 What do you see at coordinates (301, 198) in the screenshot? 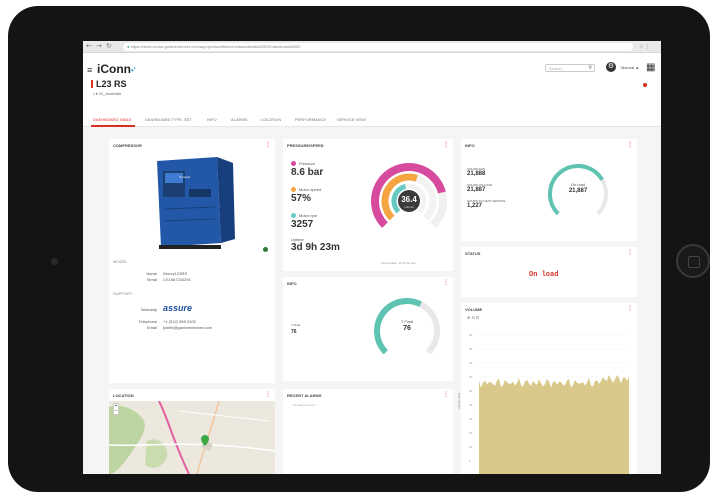
I see `motor-speed-value: 57%` at bounding box center [301, 198].